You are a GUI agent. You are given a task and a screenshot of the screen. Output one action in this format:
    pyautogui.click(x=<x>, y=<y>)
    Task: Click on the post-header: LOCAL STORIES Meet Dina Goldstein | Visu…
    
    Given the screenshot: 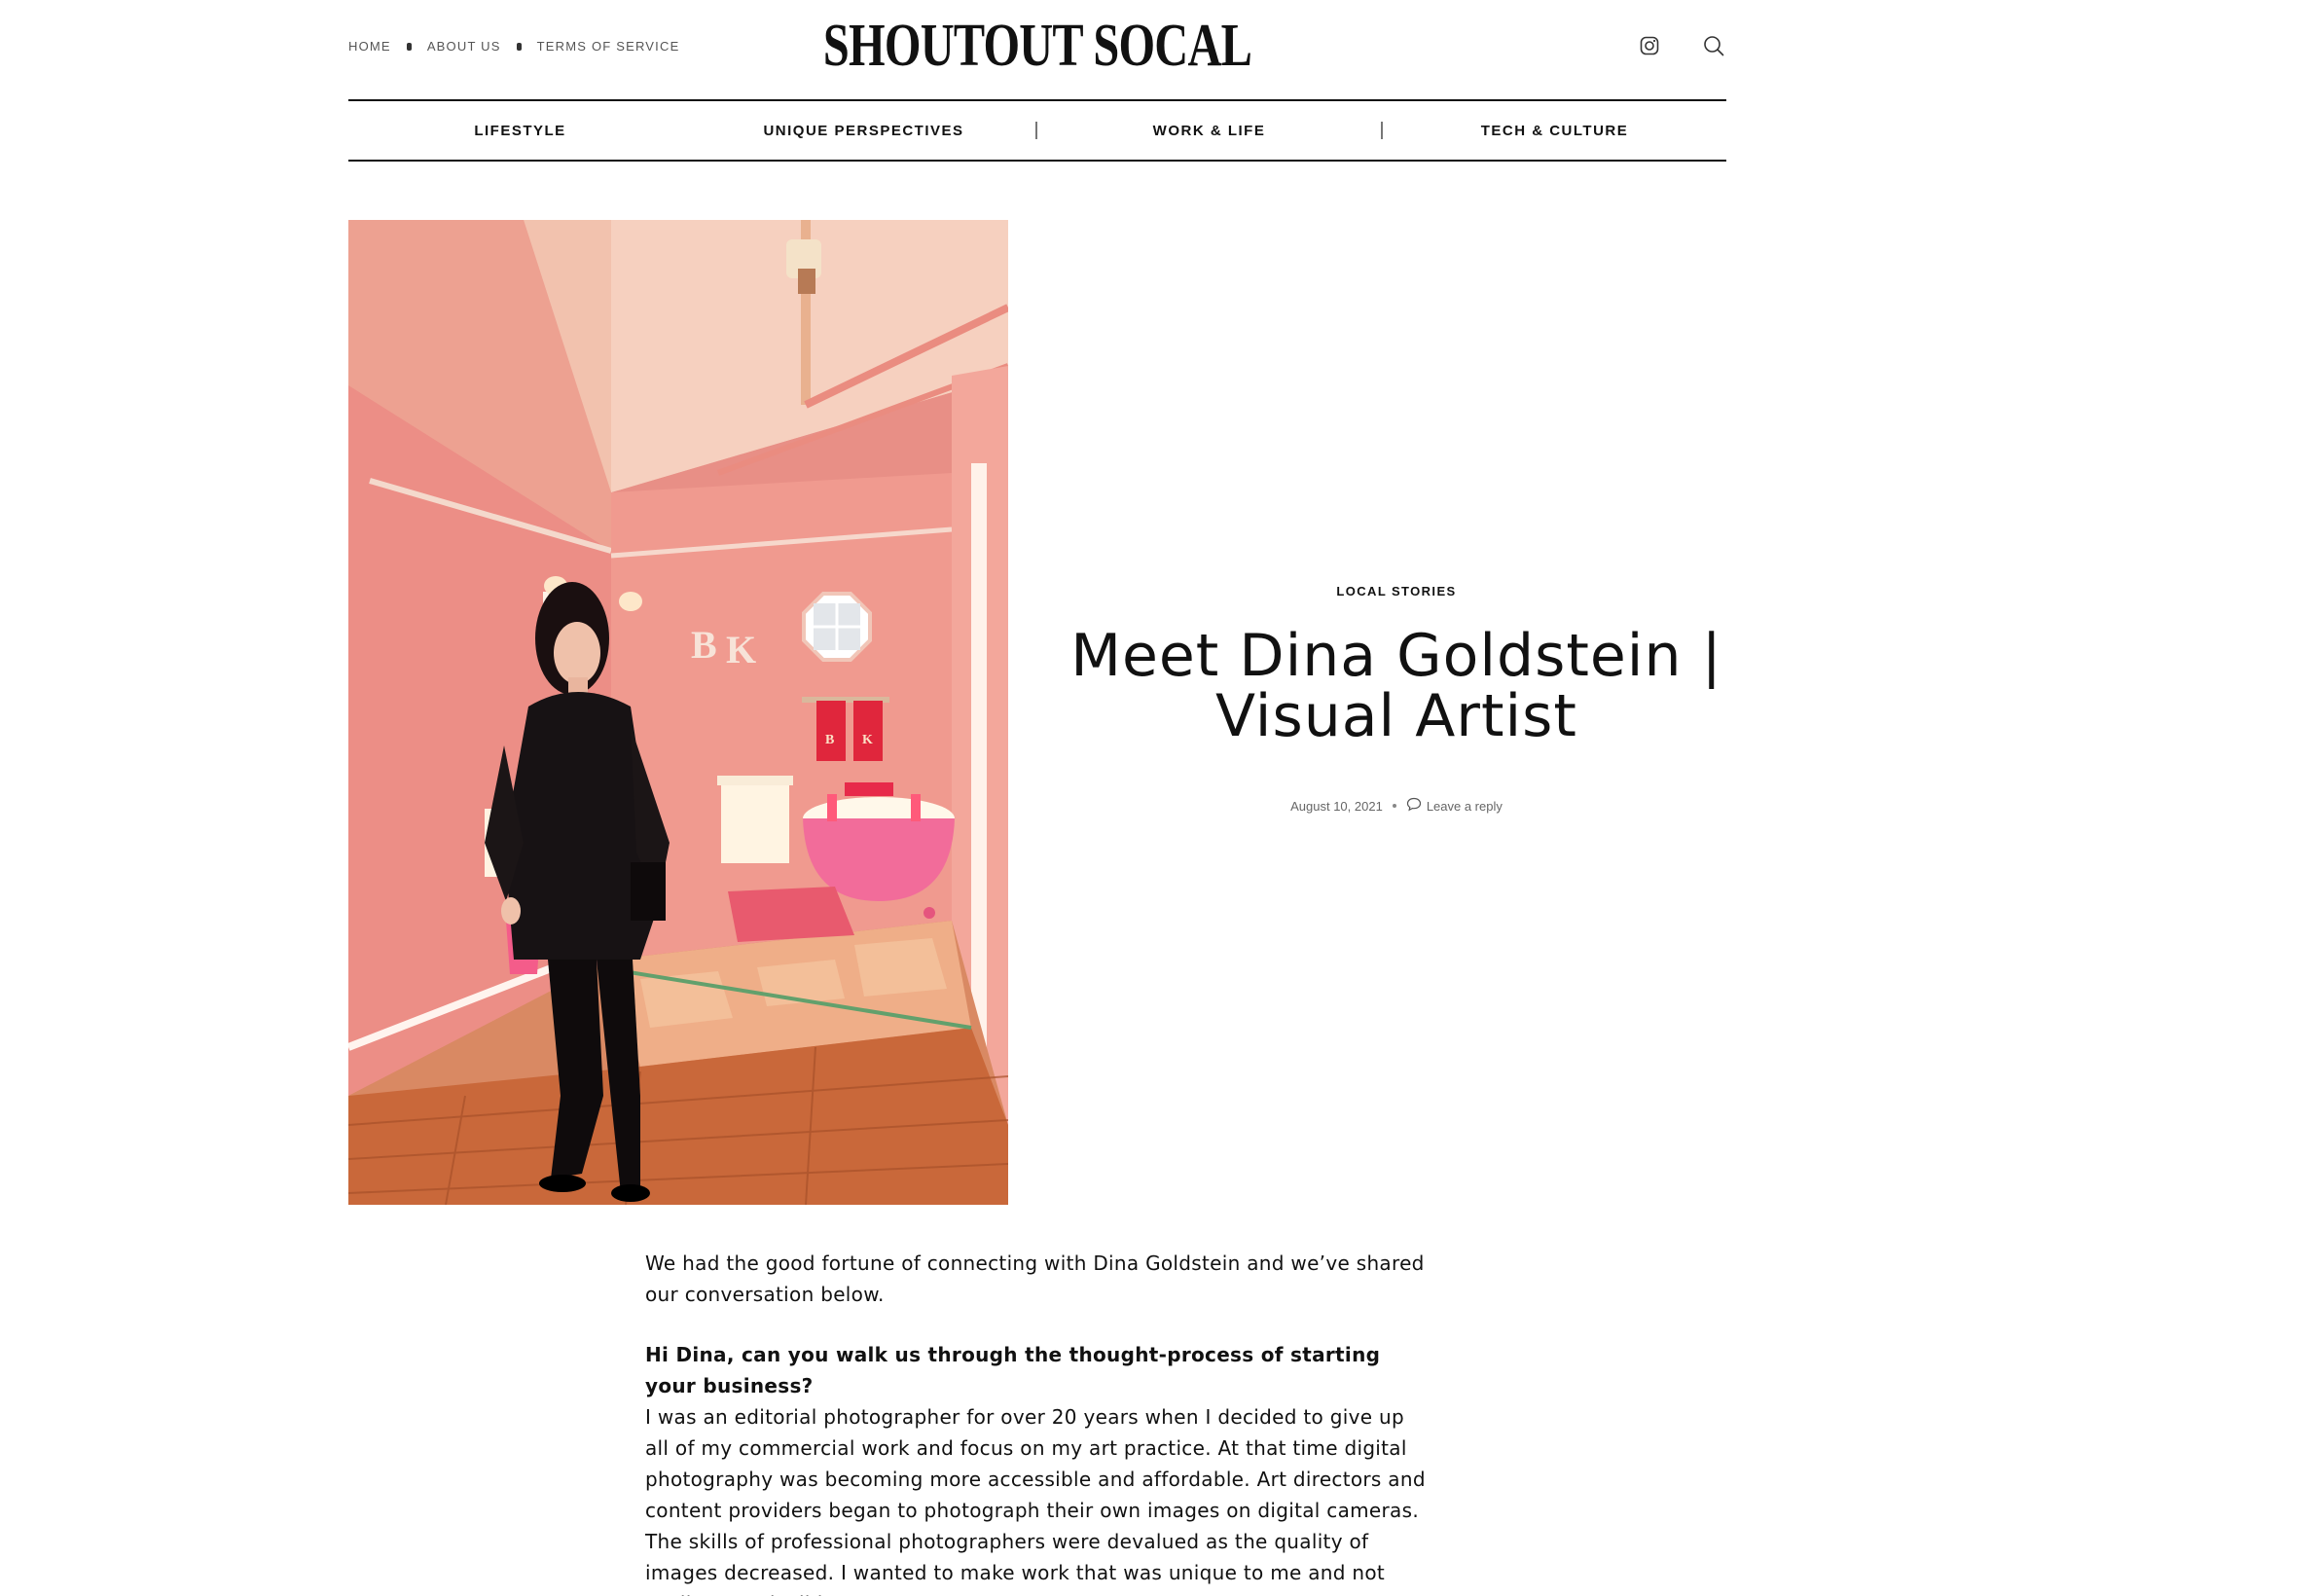 What is the action you would take?
    pyautogui.click(x=1396, y=699)
    